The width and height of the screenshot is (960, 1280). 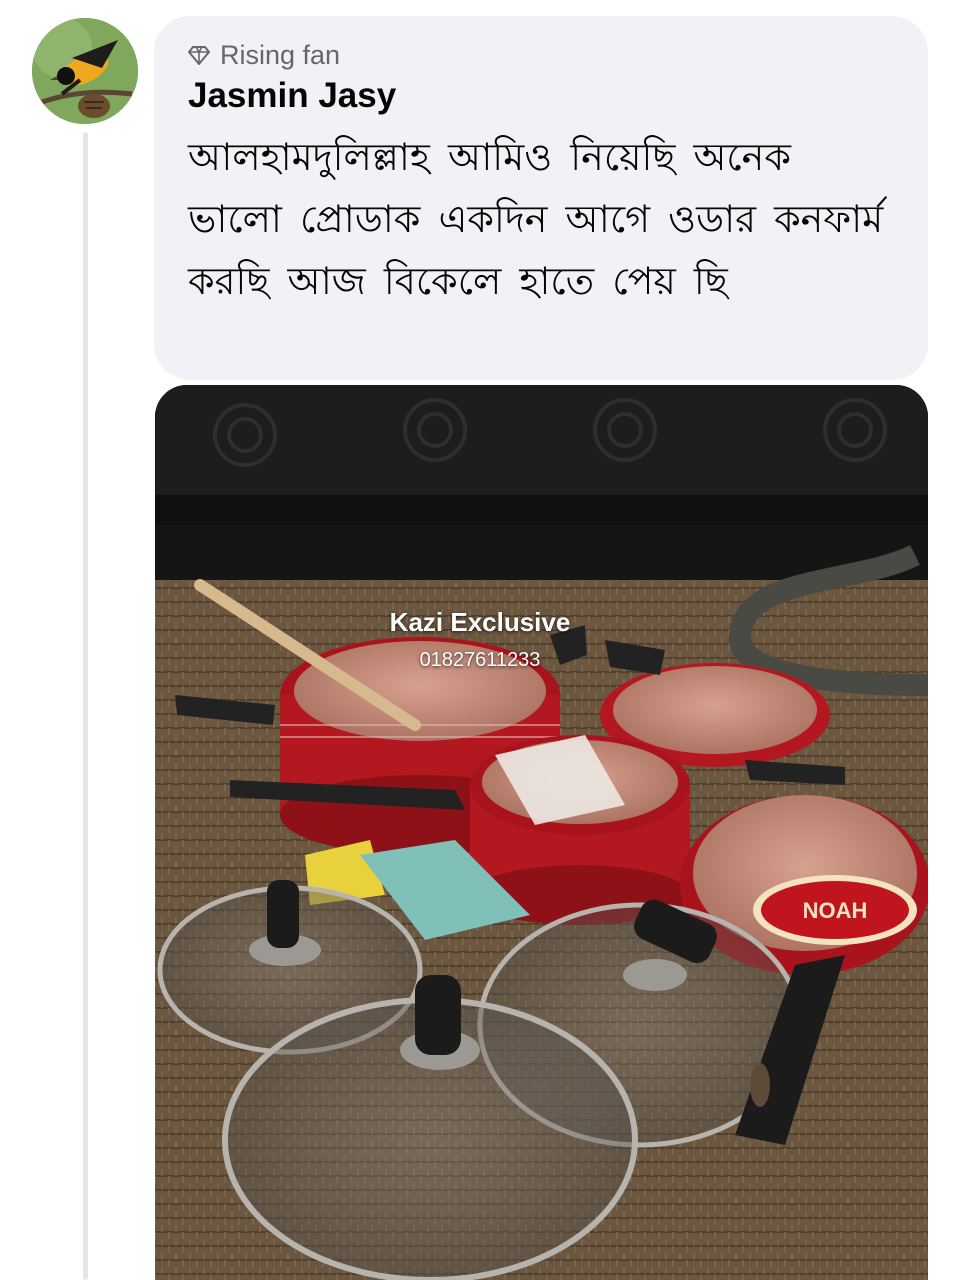 I want to click on fan-badge: Rising fan, so click(x=264, y=55).